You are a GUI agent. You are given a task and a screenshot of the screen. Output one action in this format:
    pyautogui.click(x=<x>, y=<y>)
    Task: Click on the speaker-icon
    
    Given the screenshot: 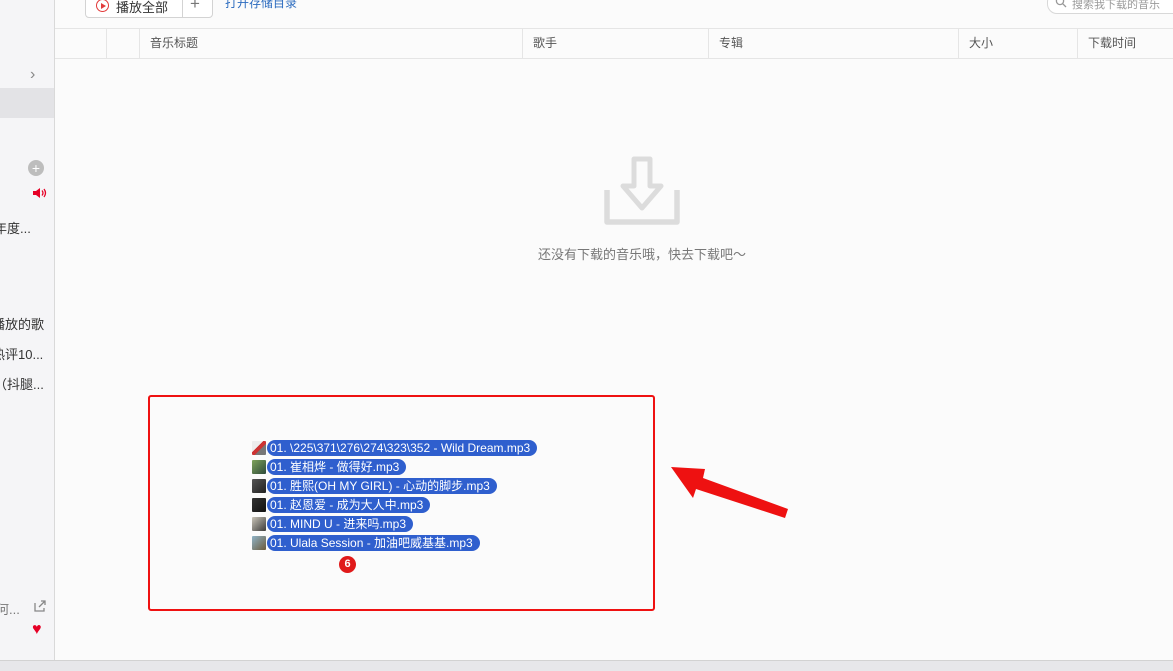 What is the action you would take?
    pyautogui.click(x=40, y=193)
    